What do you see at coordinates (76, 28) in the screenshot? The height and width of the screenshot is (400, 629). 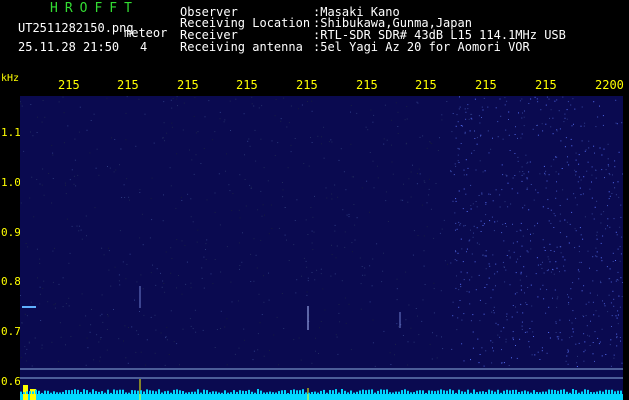 I see `file-name: UT2511282150.png` at bounding box center [76, 28].